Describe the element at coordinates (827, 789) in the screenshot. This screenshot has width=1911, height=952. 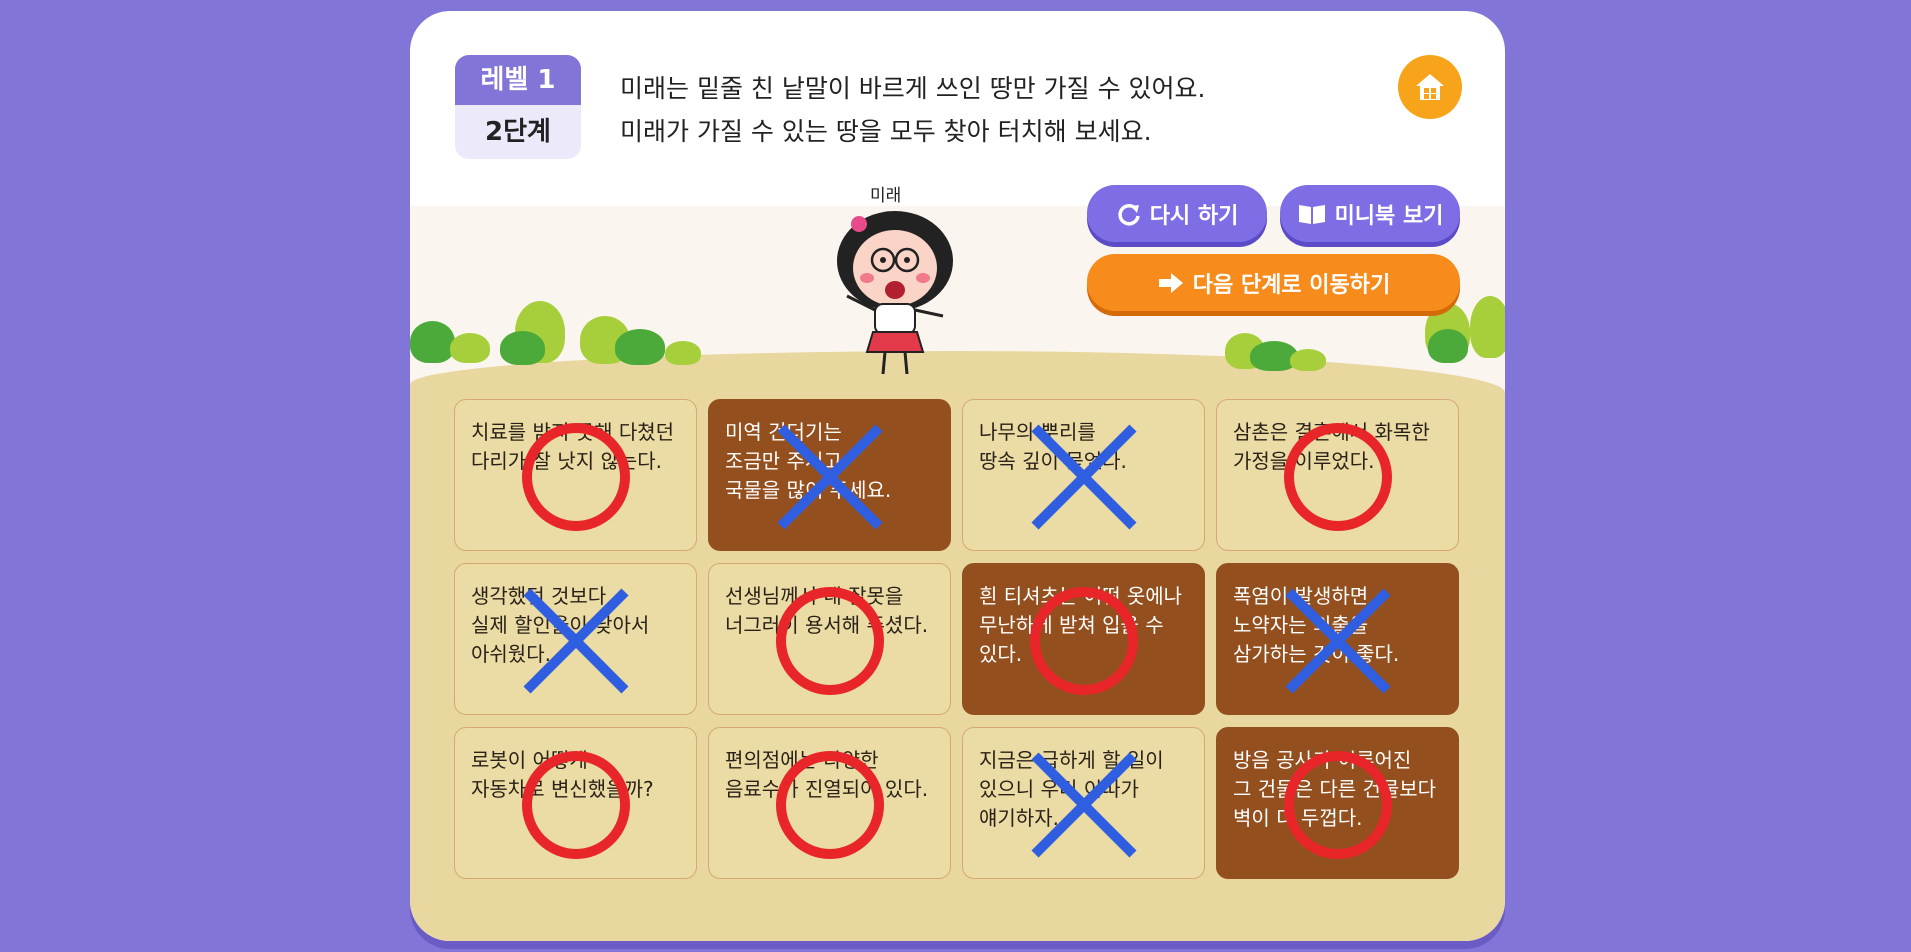
I see `card-text-line: 음료수가 진열되어 있다.` at that location.